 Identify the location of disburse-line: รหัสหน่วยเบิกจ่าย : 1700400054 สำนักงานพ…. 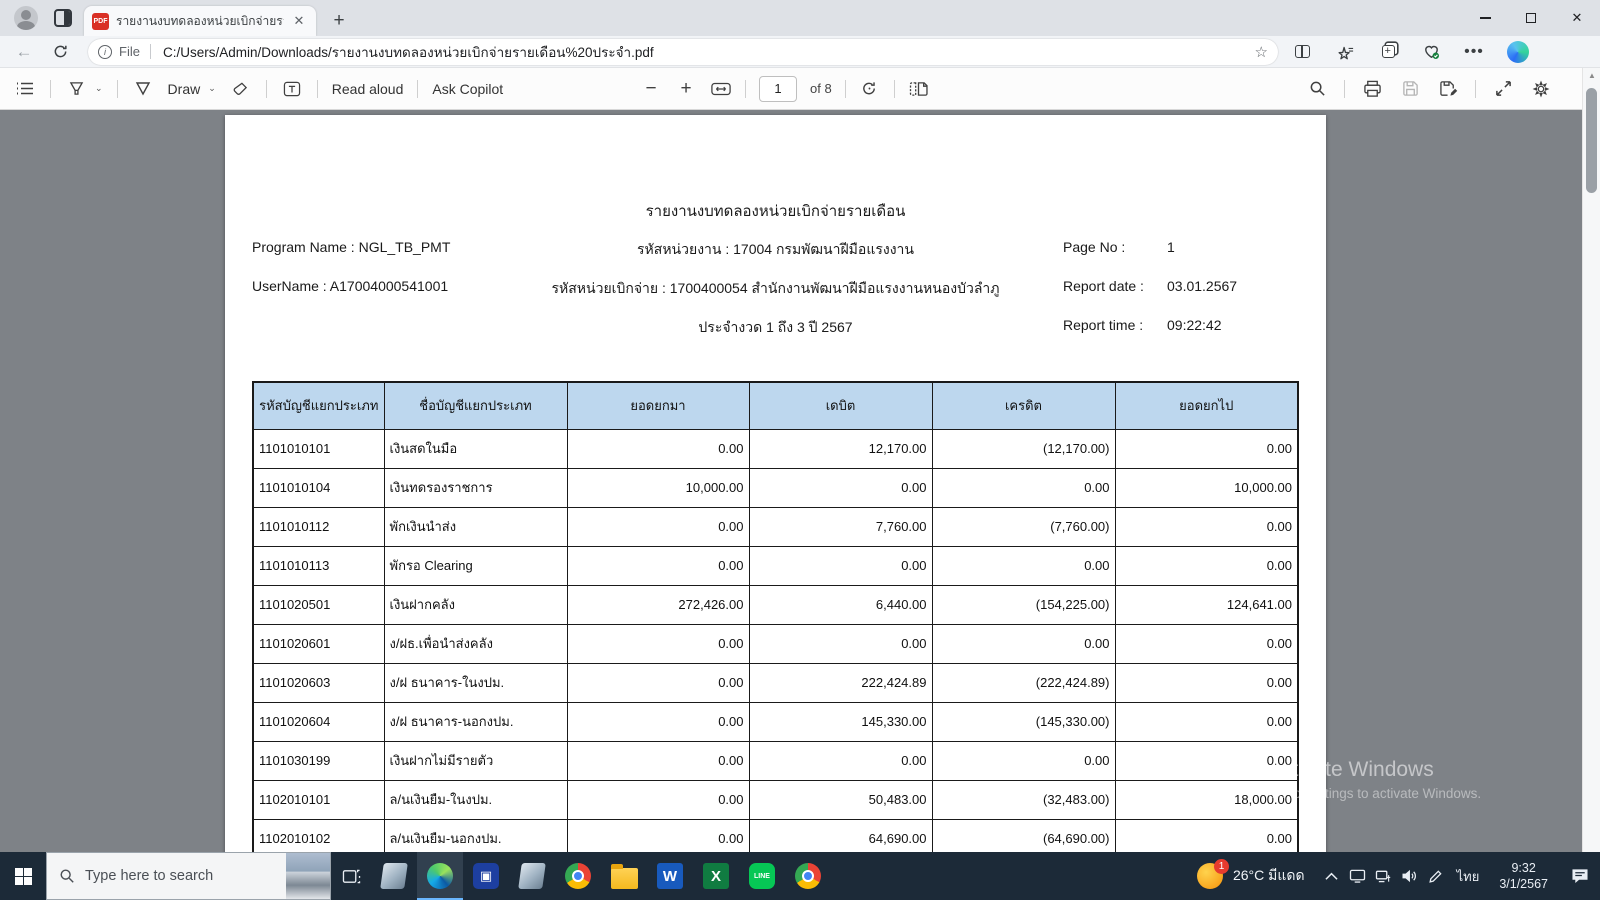
(775, 288).